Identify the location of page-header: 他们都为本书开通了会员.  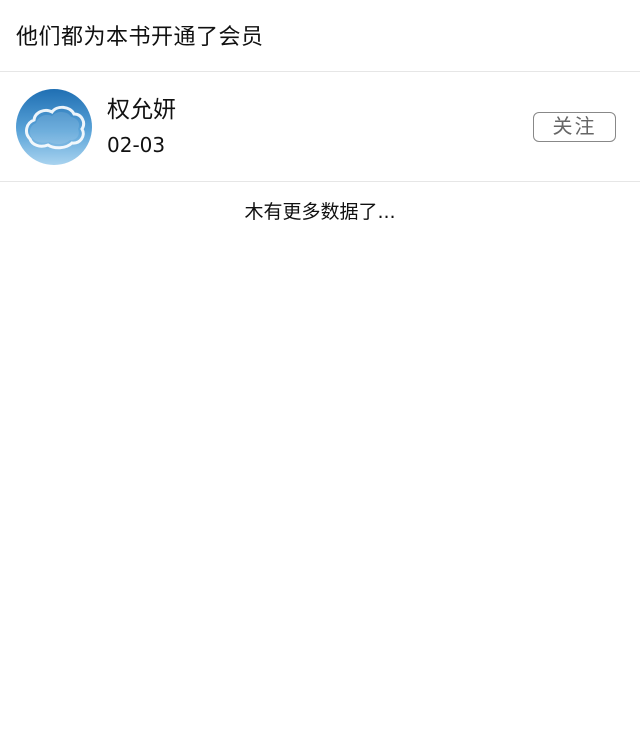
(320, 36).